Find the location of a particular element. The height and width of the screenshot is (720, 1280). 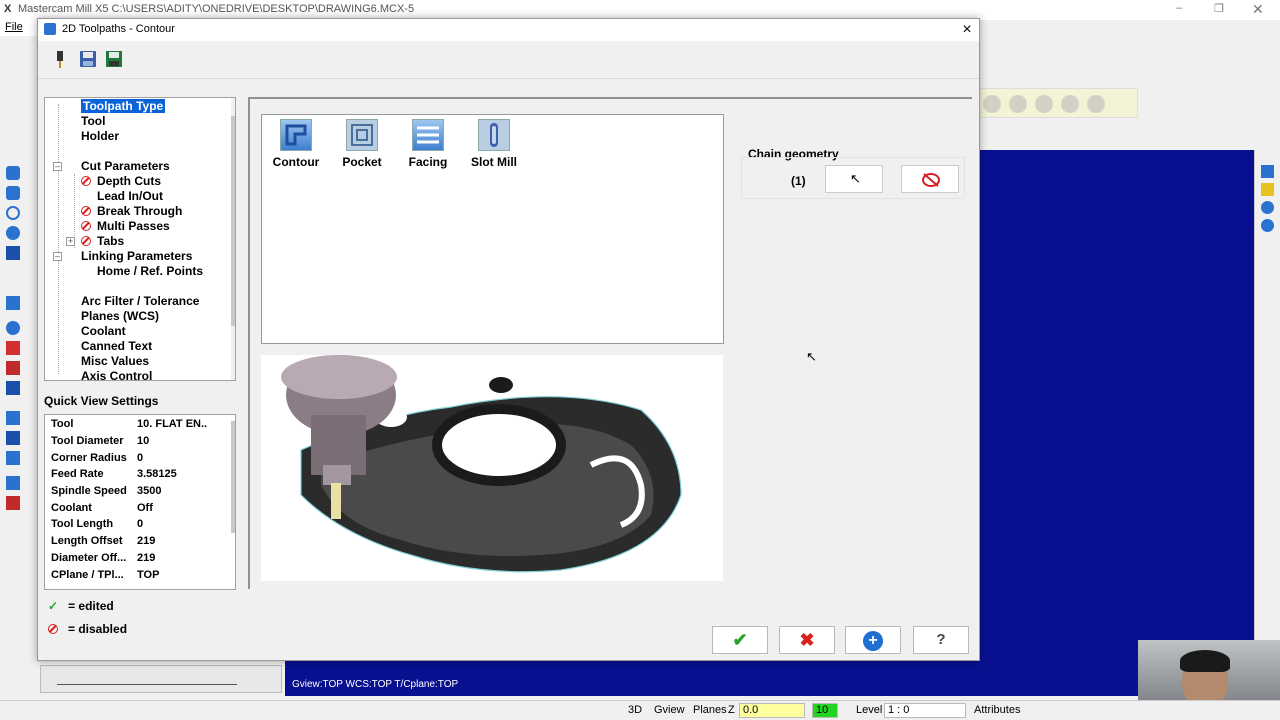

statusbar-gview: Gview is located at coordinates (669, 710).